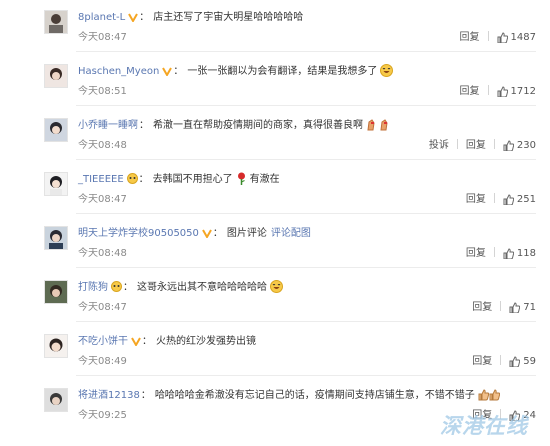 The width and height of the screenshot is (550, 446). What do you see at coordinates (522, 363) in the screenshot?
I see `like-button: 59` at bounding box center [522, 363].